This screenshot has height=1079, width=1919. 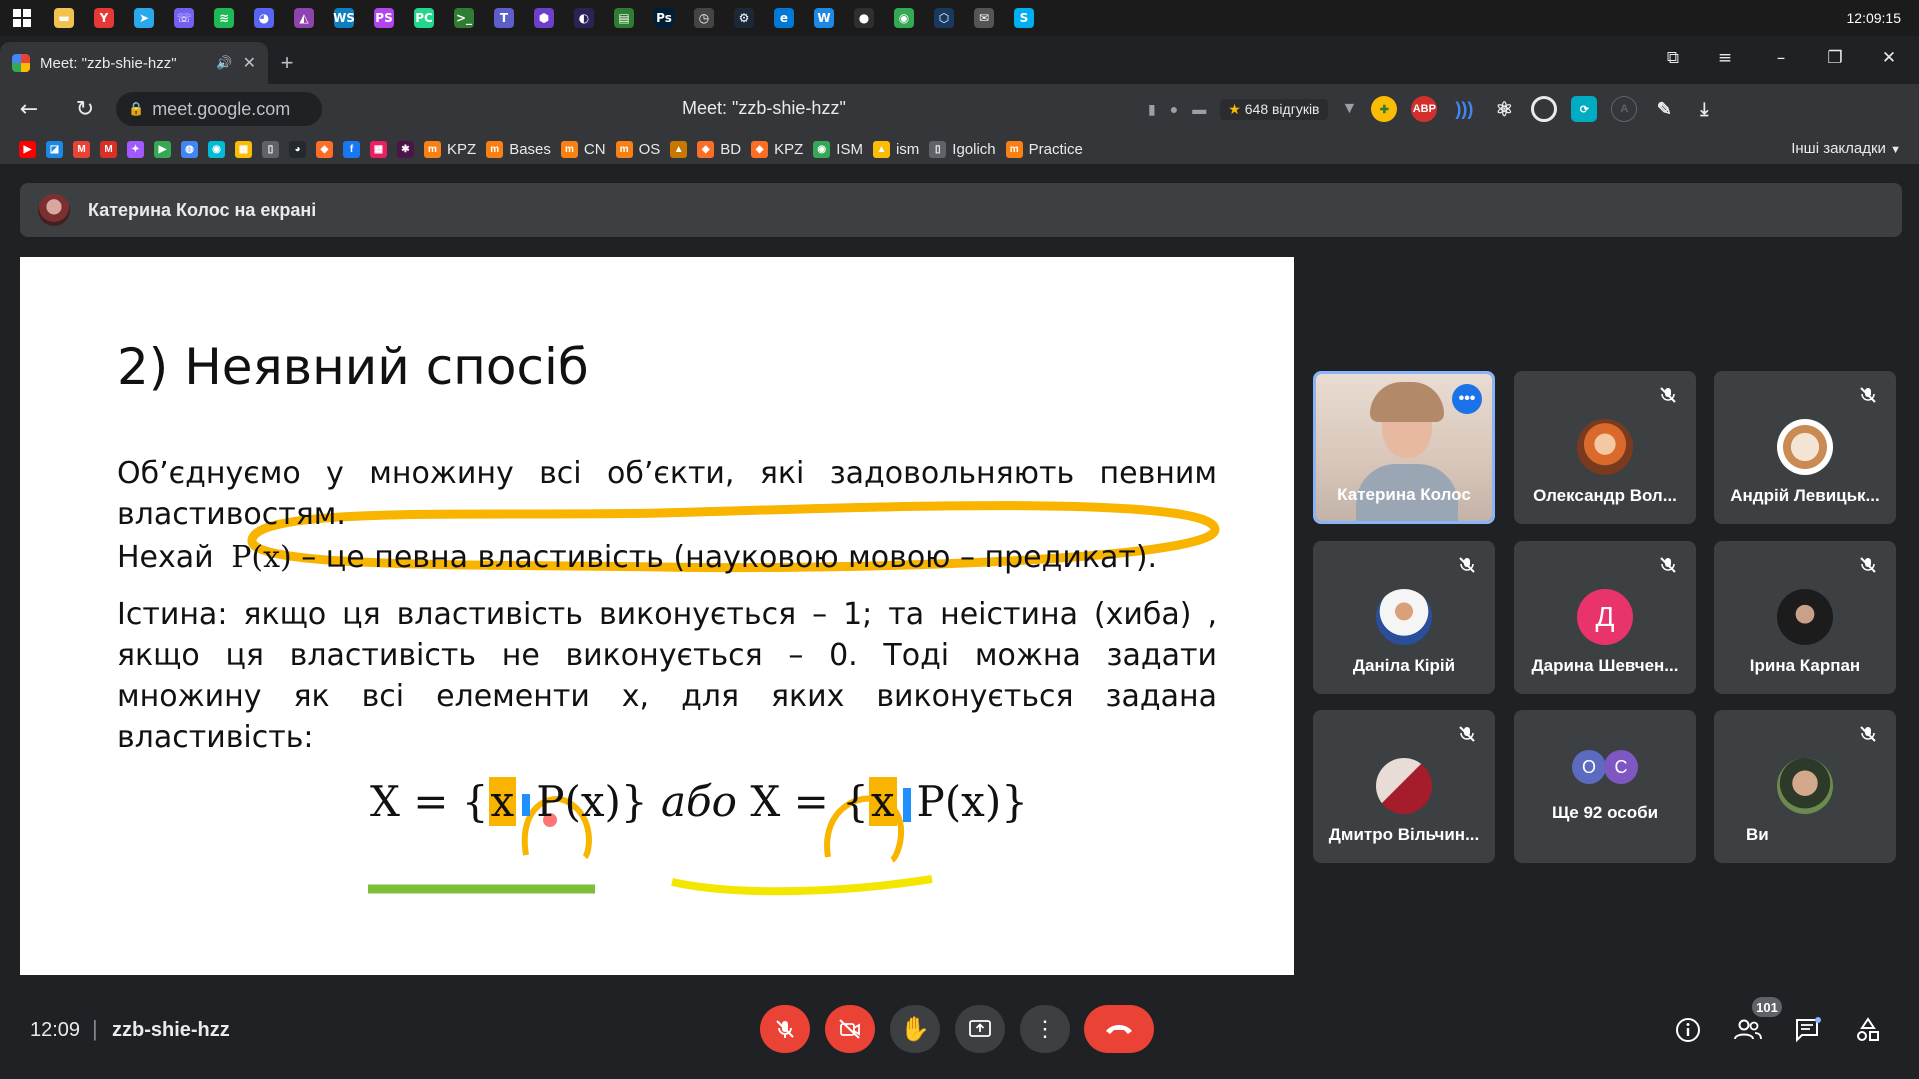 I want to click on terminal-icon: >_, so click(x=464, y=18).